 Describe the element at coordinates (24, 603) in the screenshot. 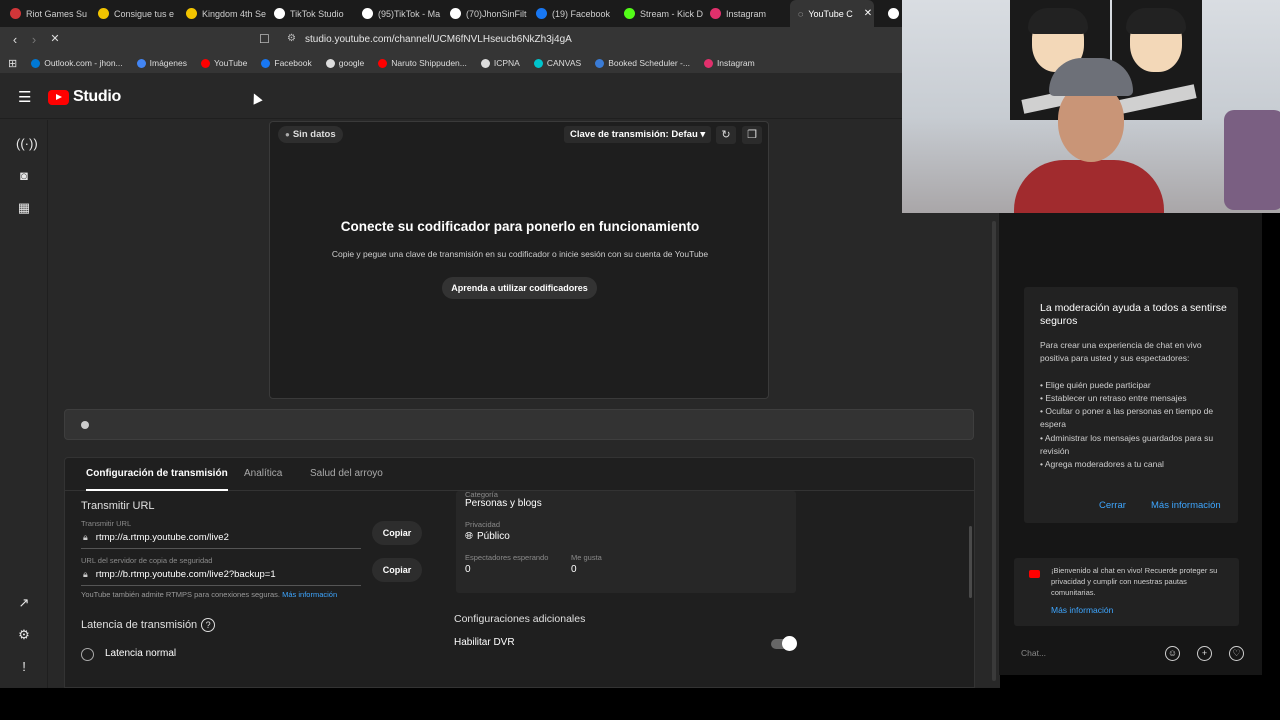

I see `external-link-icon: ↗` at that location.